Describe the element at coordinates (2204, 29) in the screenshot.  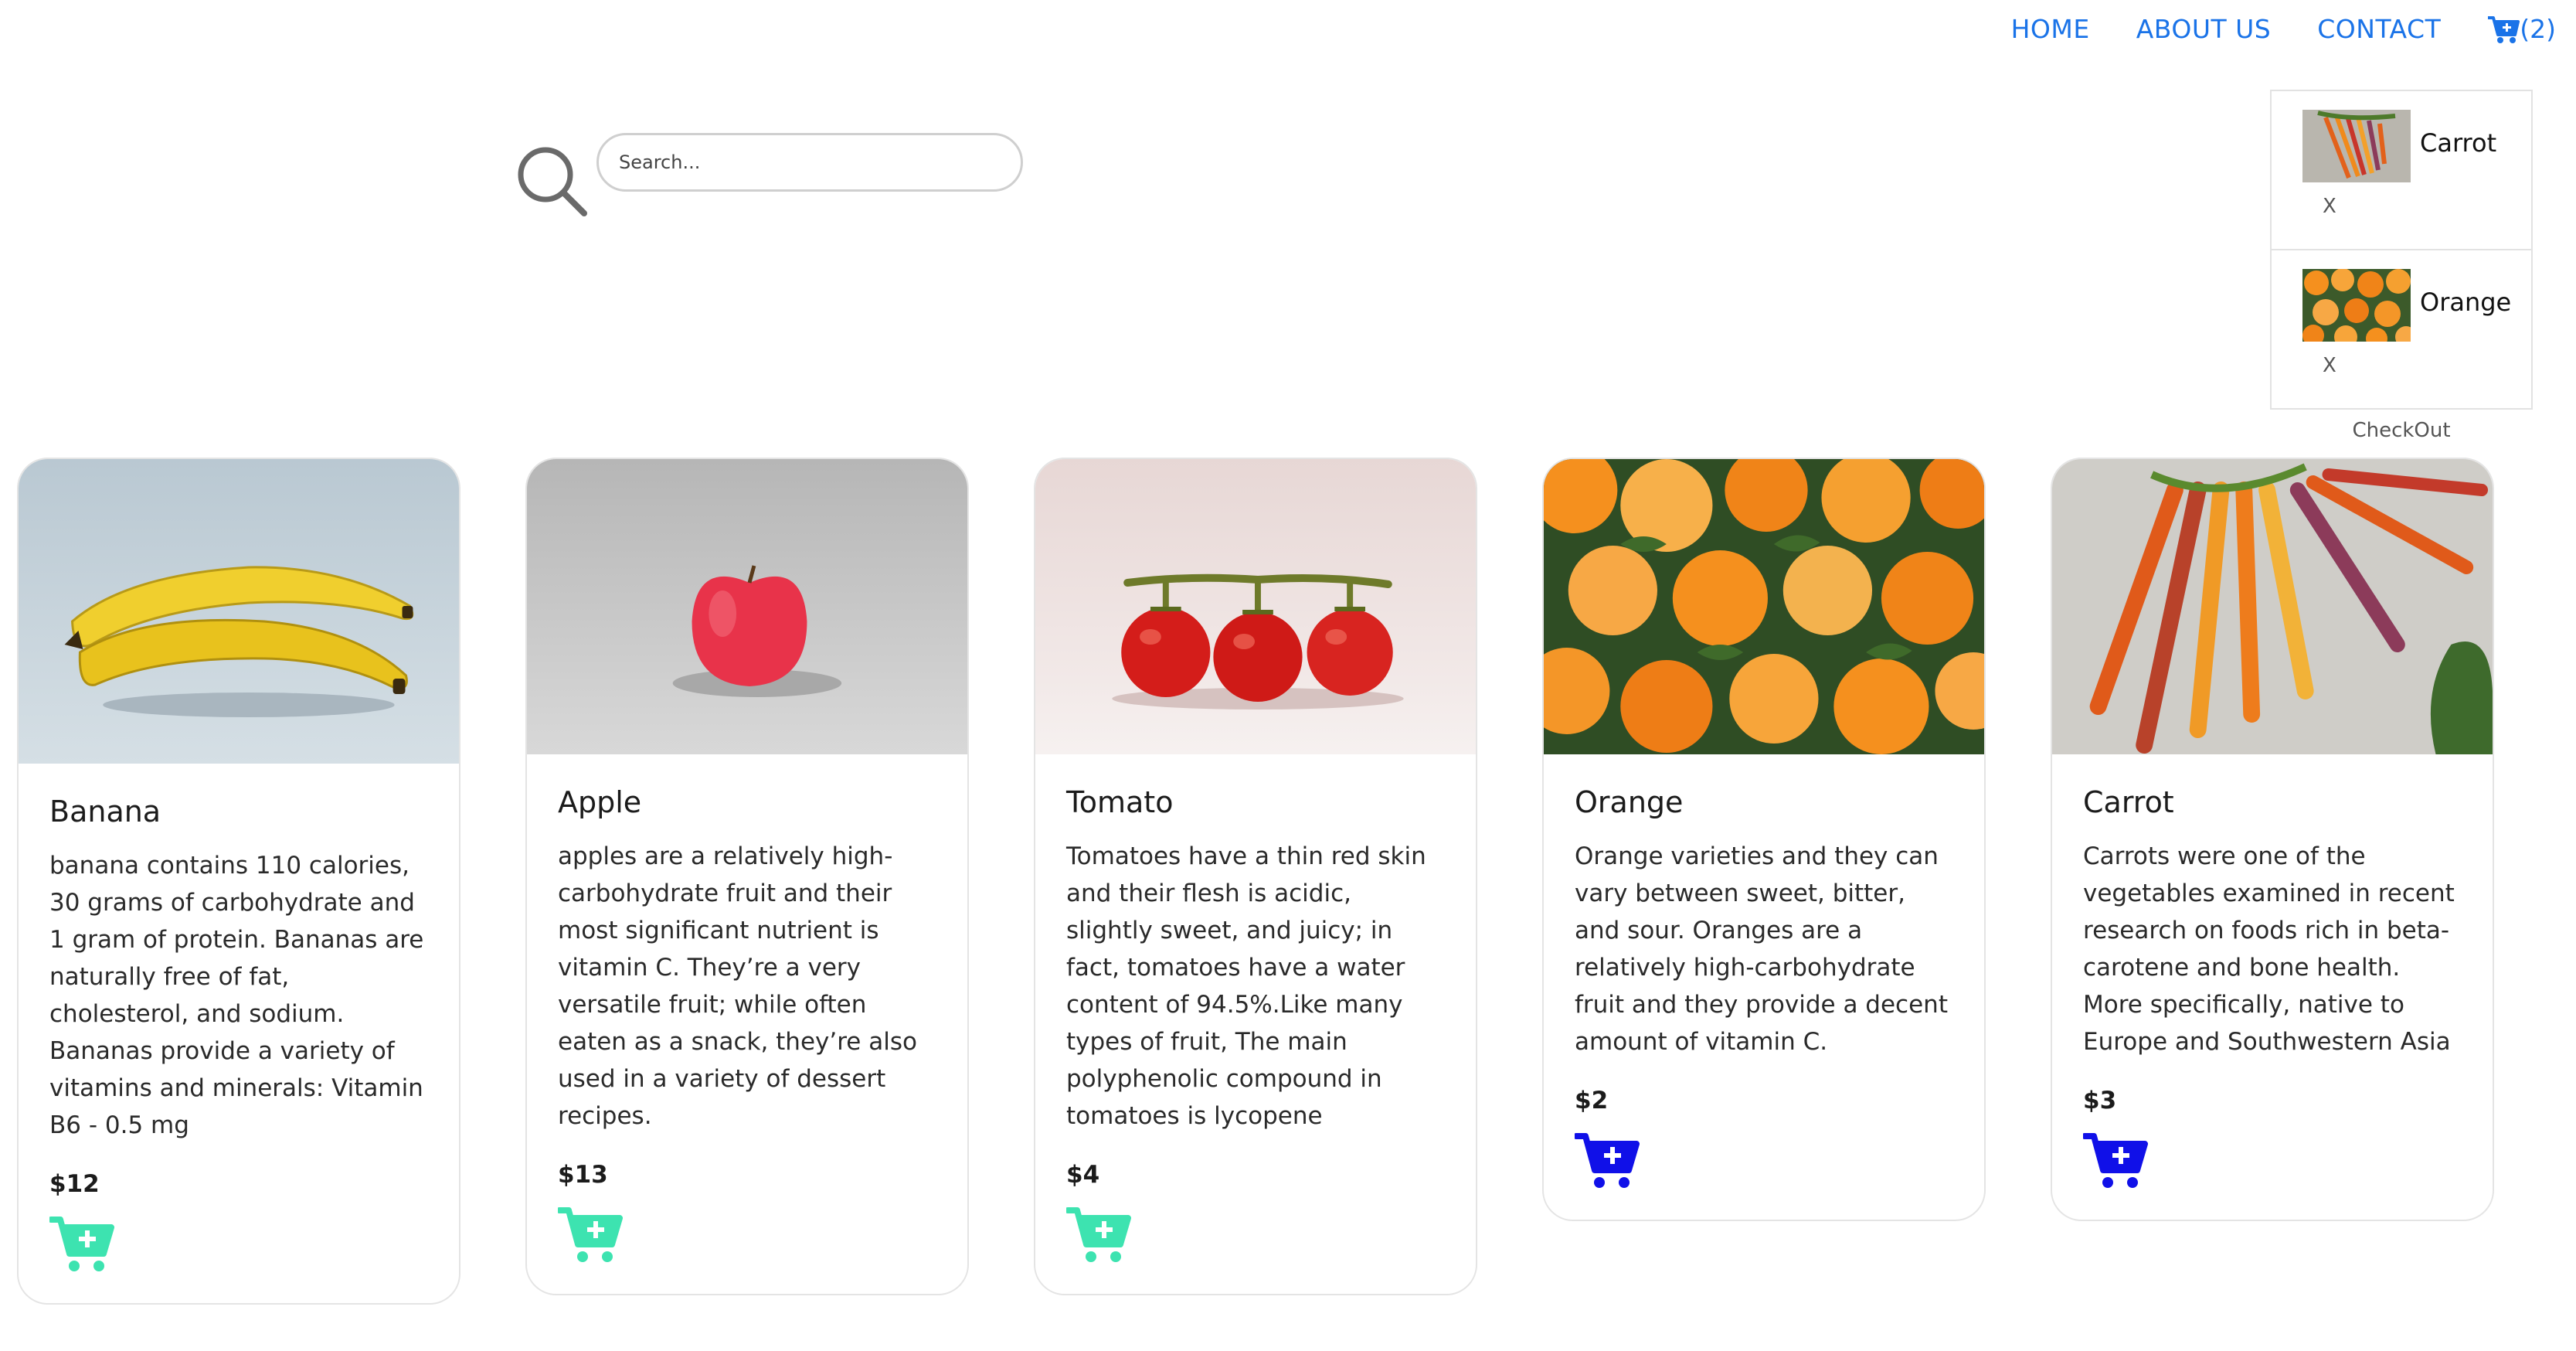
I see `nav-about-link: ABOUT US` at that location.